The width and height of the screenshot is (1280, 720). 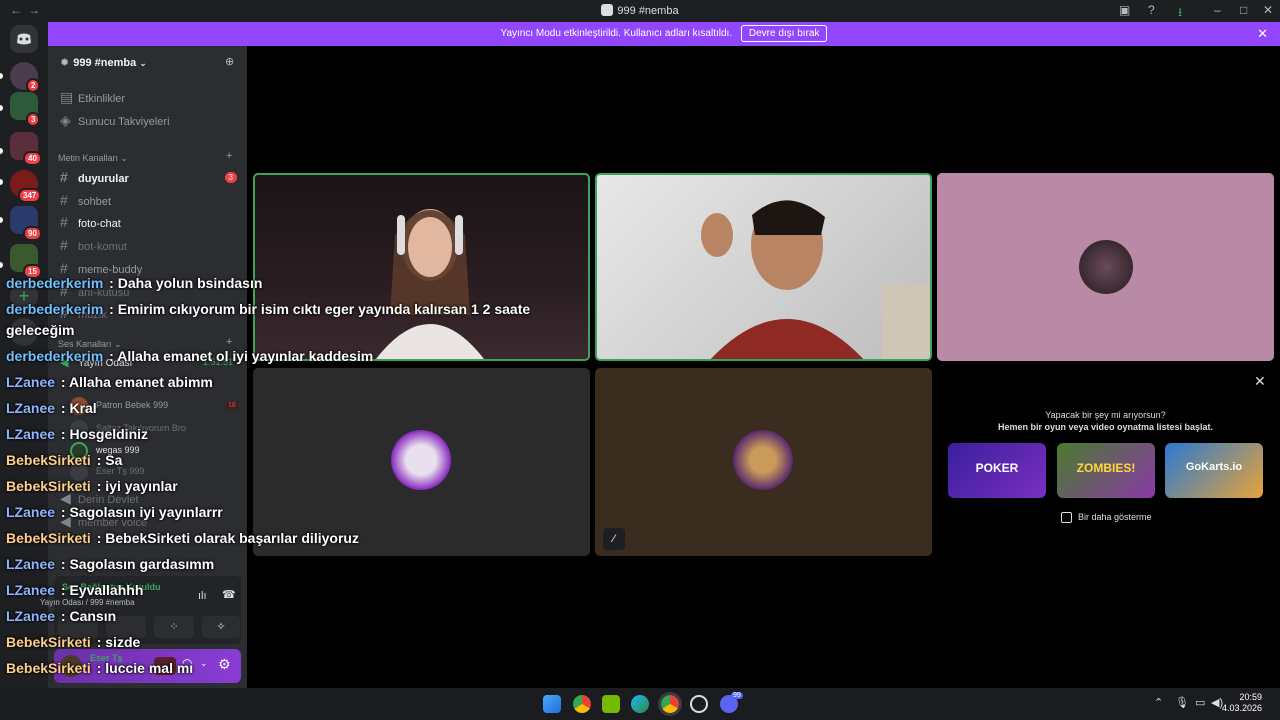 What do you see at coordinates (1151, 10) in the screenshot?
I see `help-icon: ?` at bounding box center [1151, 10].